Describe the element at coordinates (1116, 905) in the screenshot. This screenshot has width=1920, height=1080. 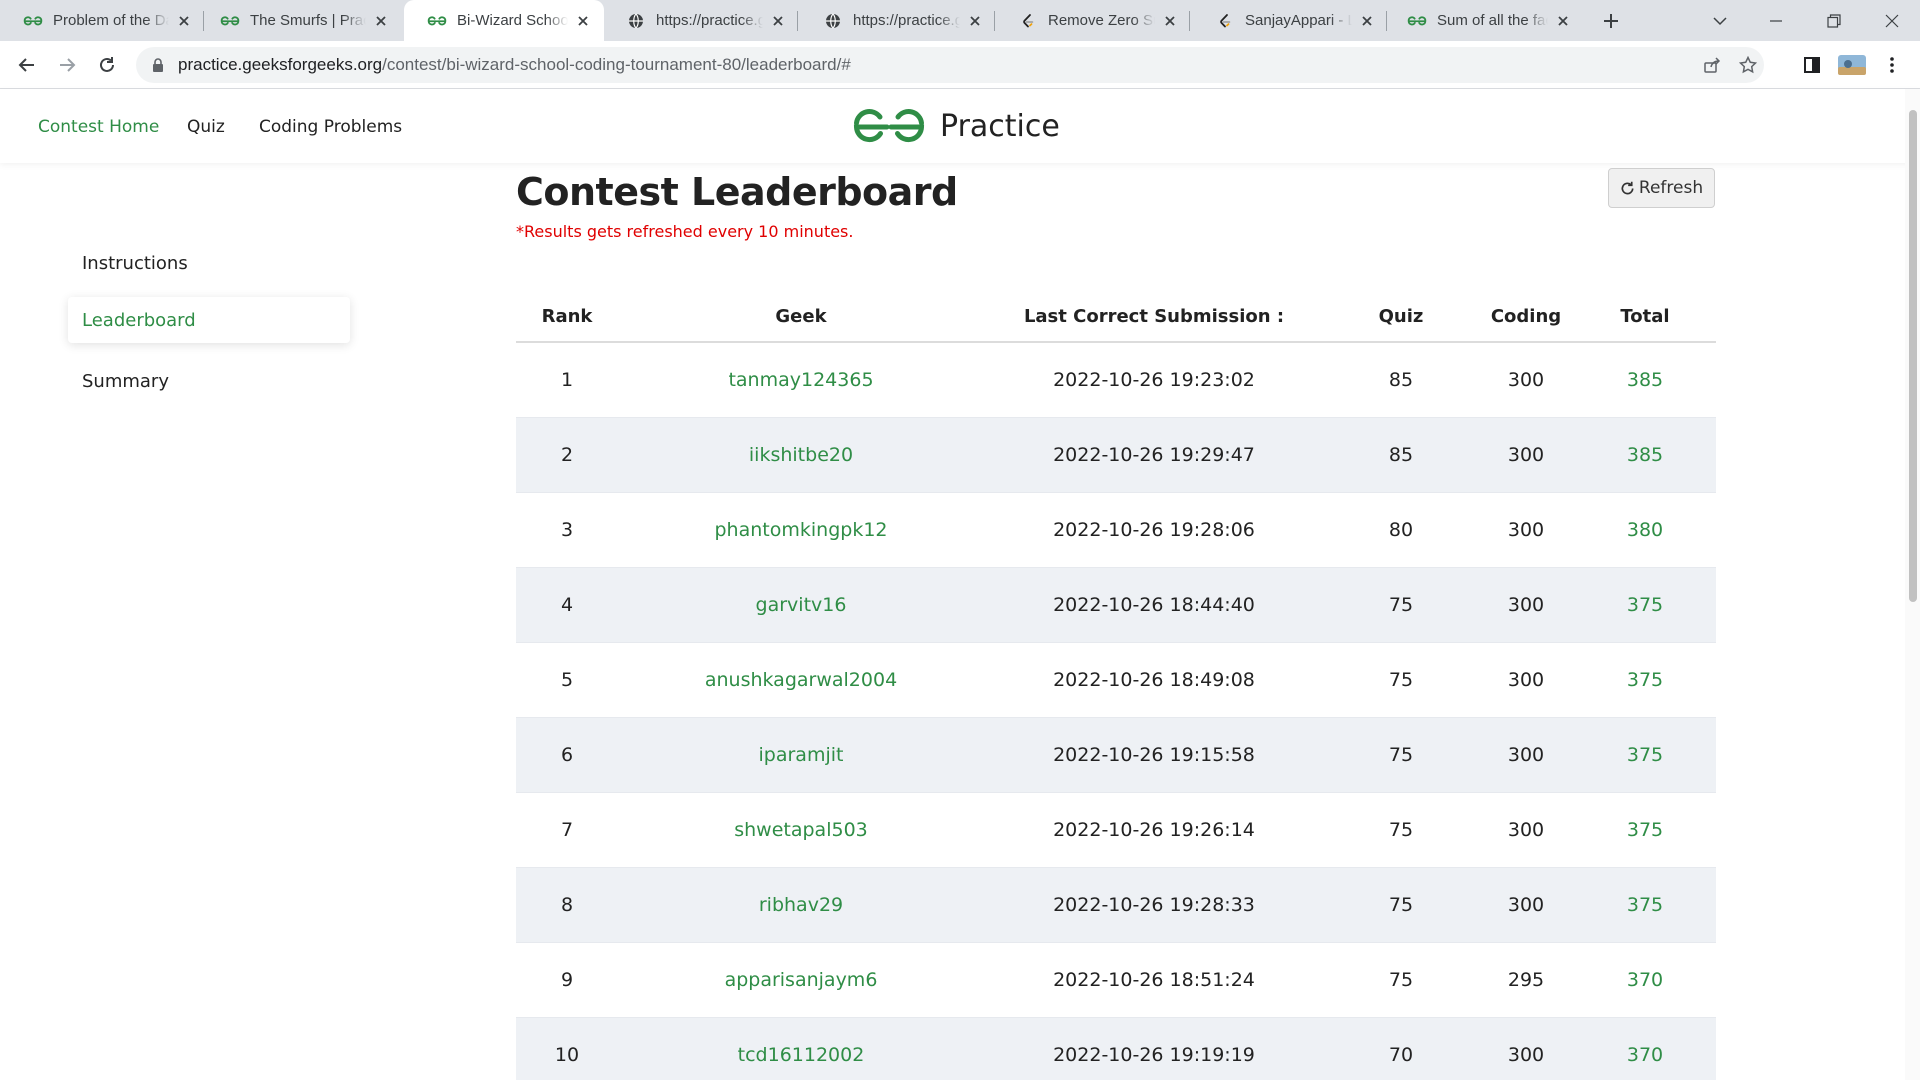
I see `table-row: 8 ribhav29 2022-10-26 19:28:33 75 300 375` at that location.